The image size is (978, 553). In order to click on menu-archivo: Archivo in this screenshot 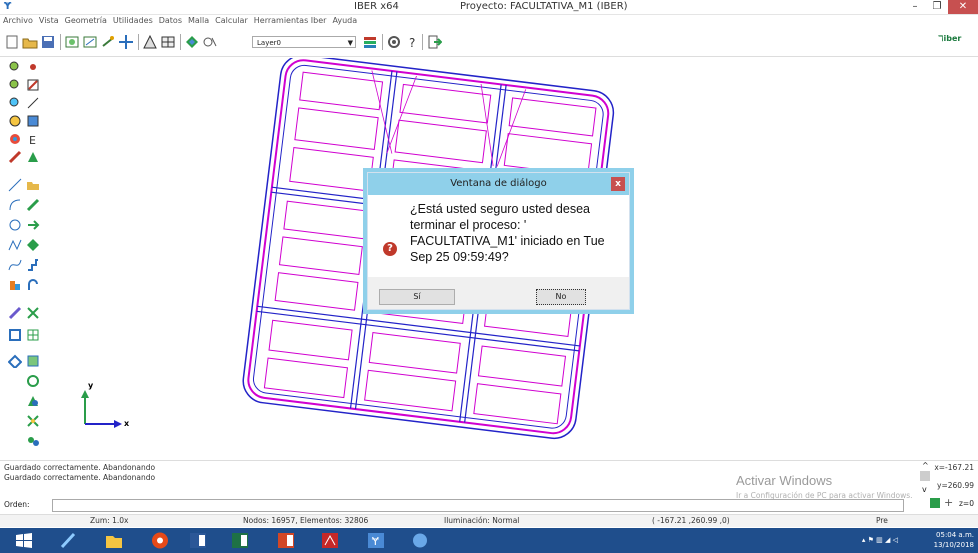, I will do `click(18, 21)`.